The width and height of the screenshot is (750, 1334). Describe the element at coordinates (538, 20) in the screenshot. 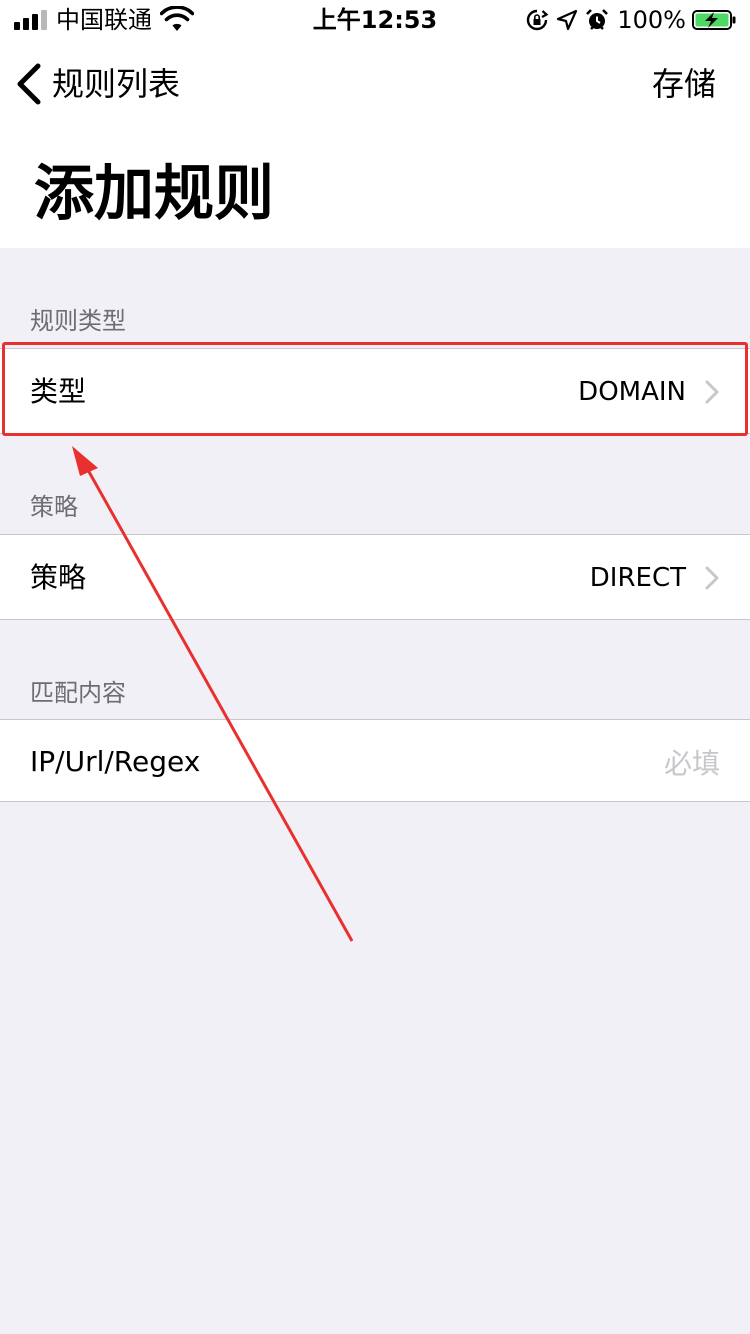

I see `orientation-lock-icon` at that location.